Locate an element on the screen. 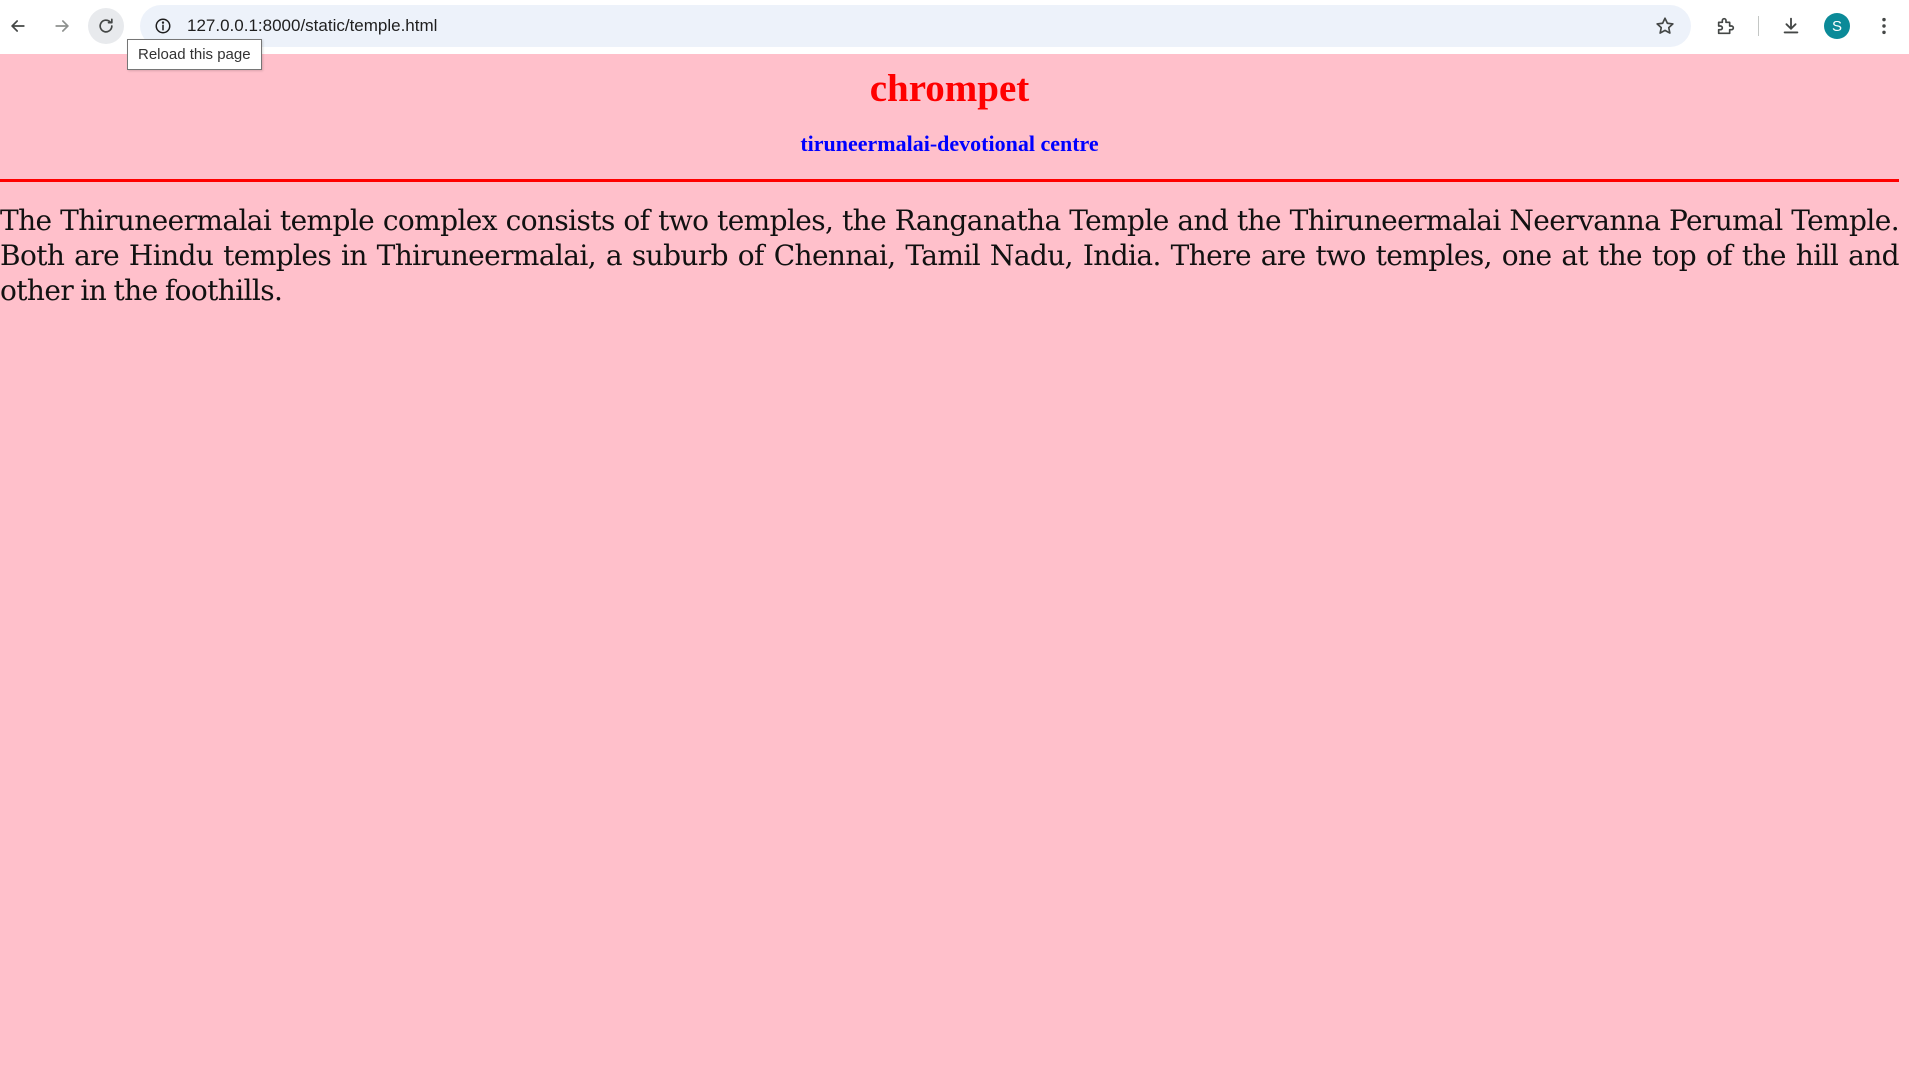 Image resolution: width=1909 pixels, height=1081 pixels. site-info-button is located at coordinates (163, 26).